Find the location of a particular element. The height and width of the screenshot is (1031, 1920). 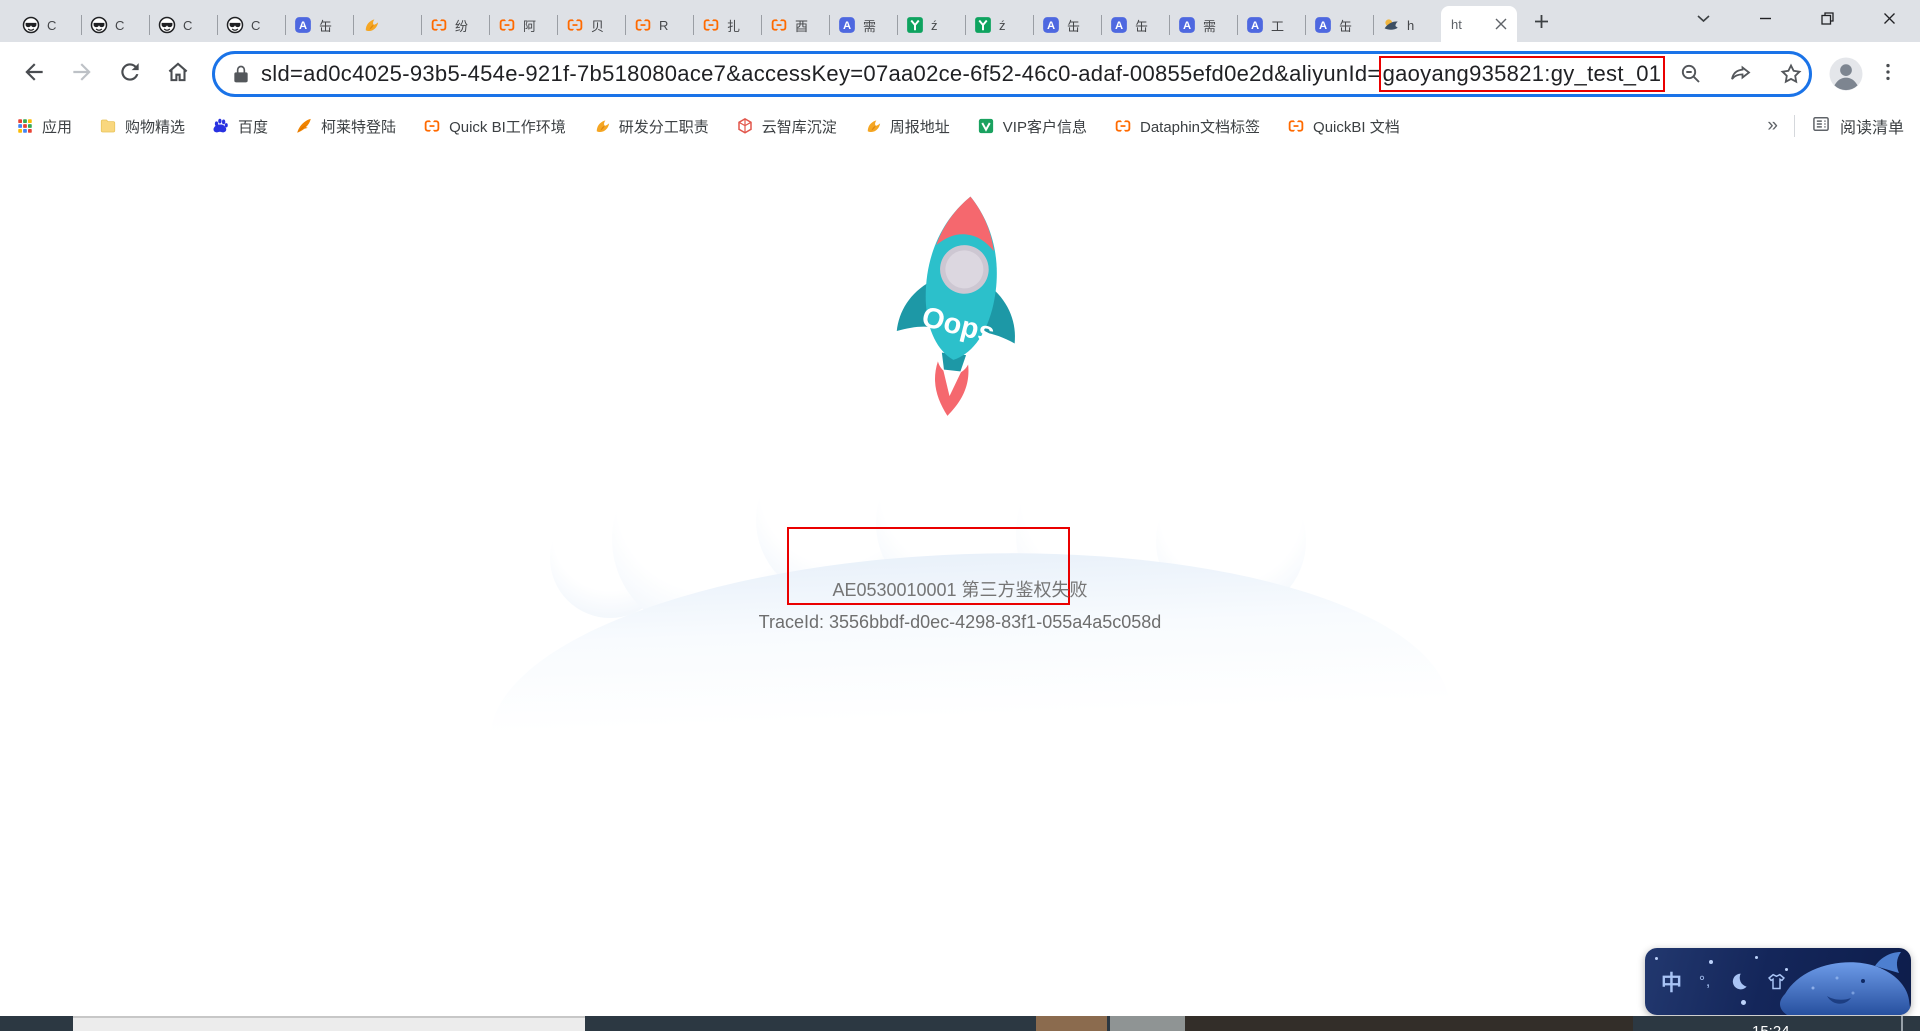

reading-list-icon is located at coordinates (1821, 126).